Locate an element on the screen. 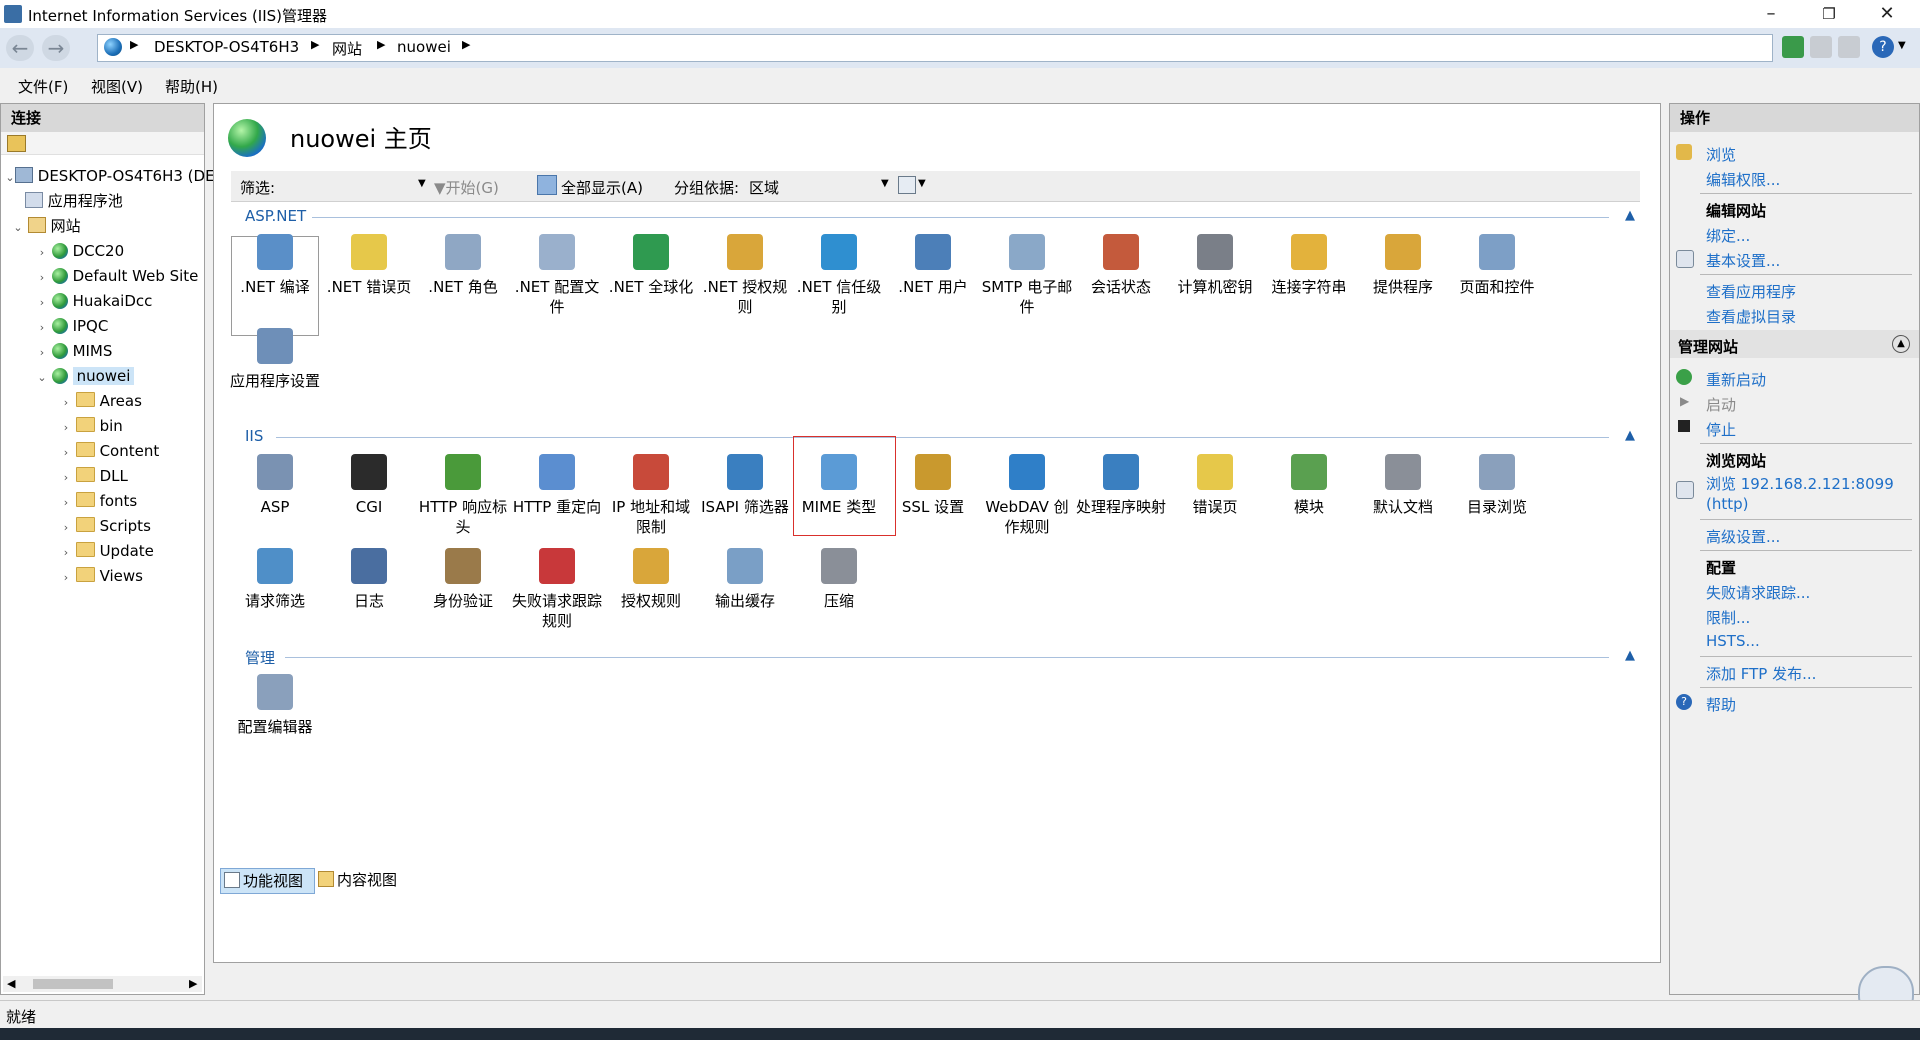 Image resolution: width=1920 pixels, height=1040 pixels. feature-item: HTTP 重定向 is located at coordinates (557, 485).